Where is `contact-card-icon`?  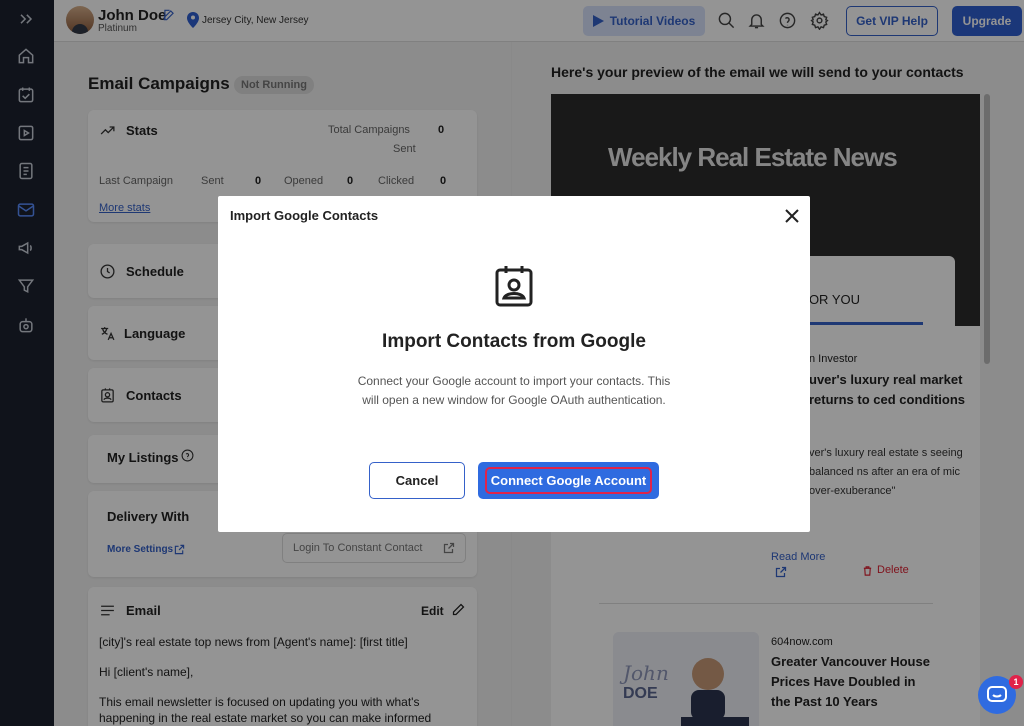 contact-card-icon is located at coordinates (514, 286).